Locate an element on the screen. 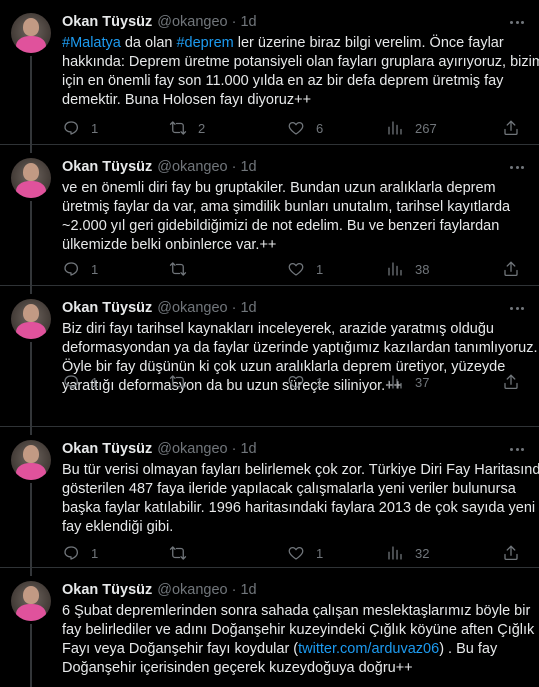 Image resolution: width=539 pixels, height=687 pixels. text-line: ülkemizde belki onbinlerce var.++ is located at coordinates (169, 245).